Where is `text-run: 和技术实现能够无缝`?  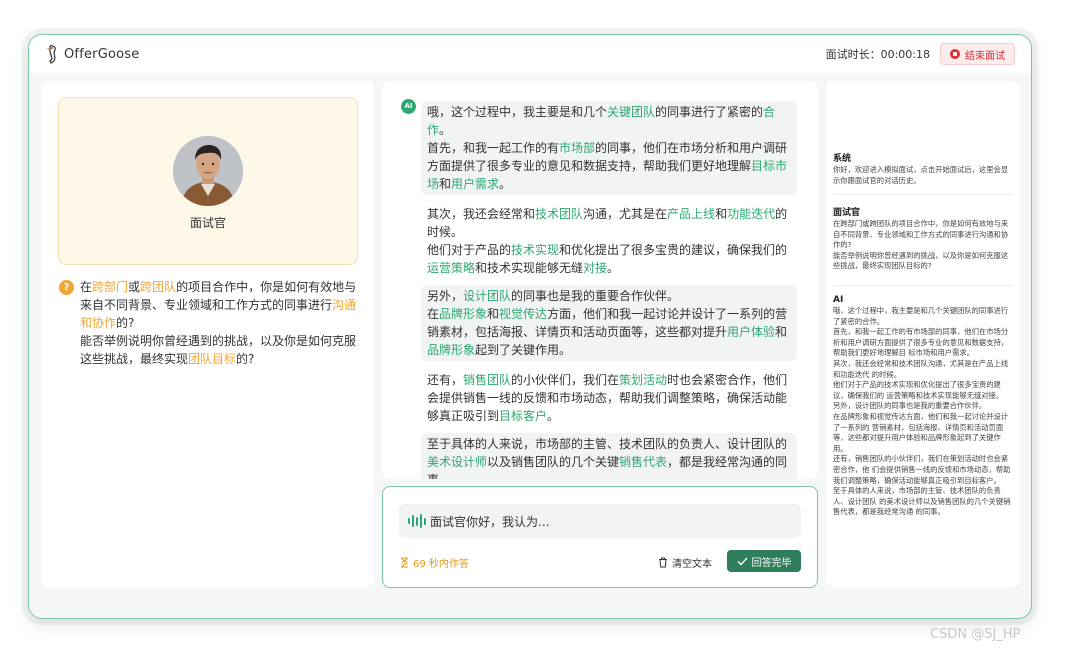
text-run: 和技术实现能够无缝 is located at coordinates (529, 268).